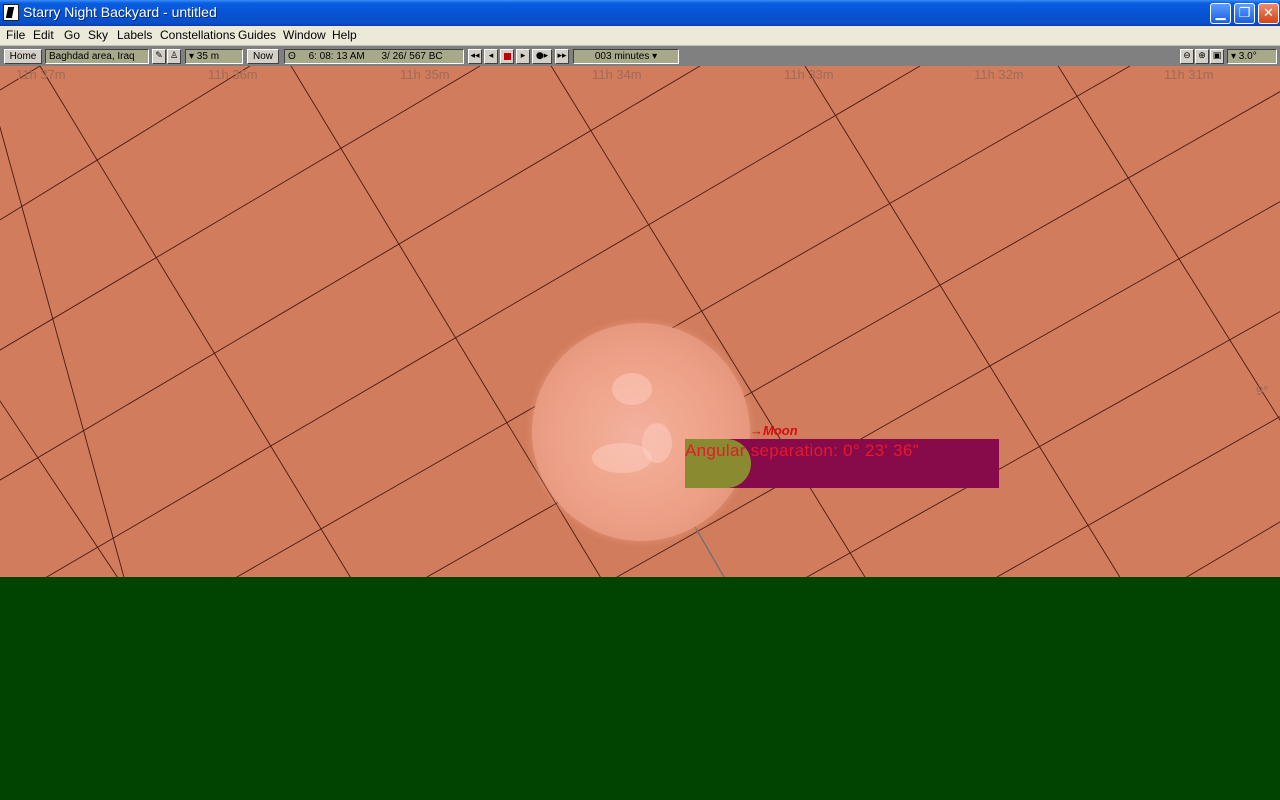  What do you see at coordinates (344, 35) in the screenshot?
I see `menu-help: Help` at bounding box center [344, 35].